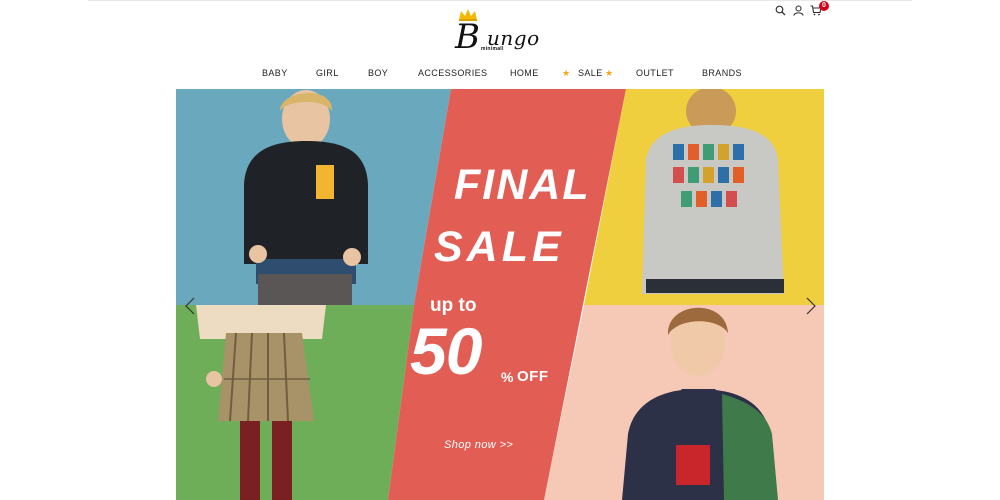 Image resolution: width=1000 pixels, height=500 pixels. What do you see at coordinates (492, 49) in the screenshot?
I see `logo-tagline: minimall` at bounding box center [492, 49].